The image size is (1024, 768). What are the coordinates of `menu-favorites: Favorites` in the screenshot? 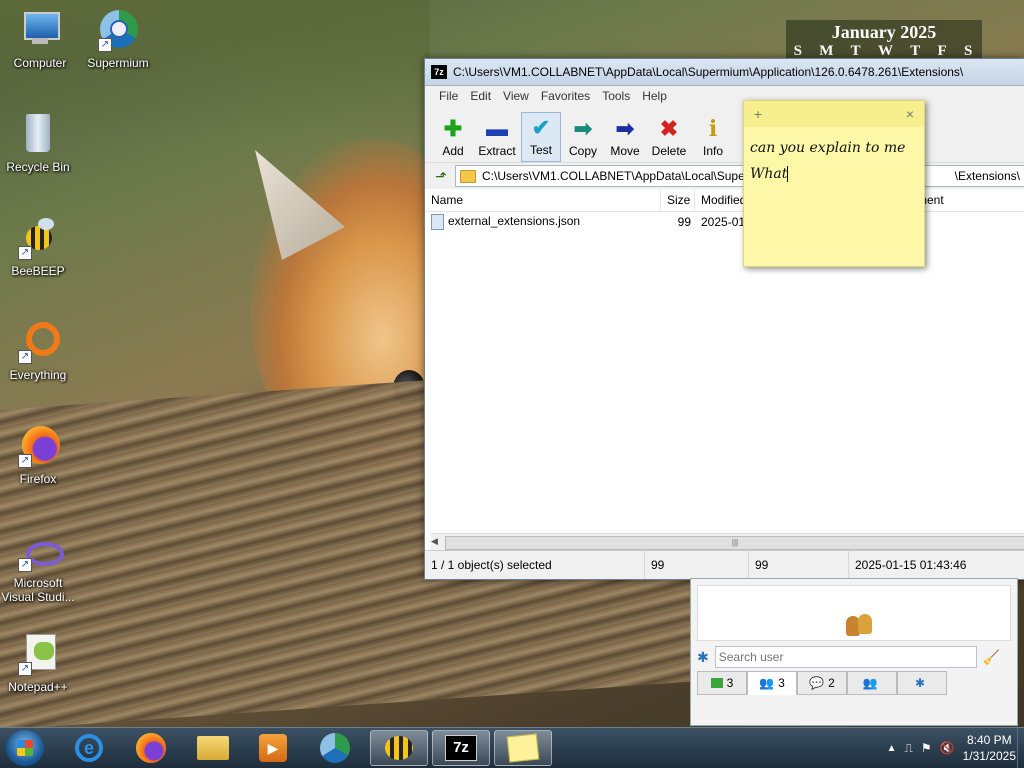 It's located at (565, 96).